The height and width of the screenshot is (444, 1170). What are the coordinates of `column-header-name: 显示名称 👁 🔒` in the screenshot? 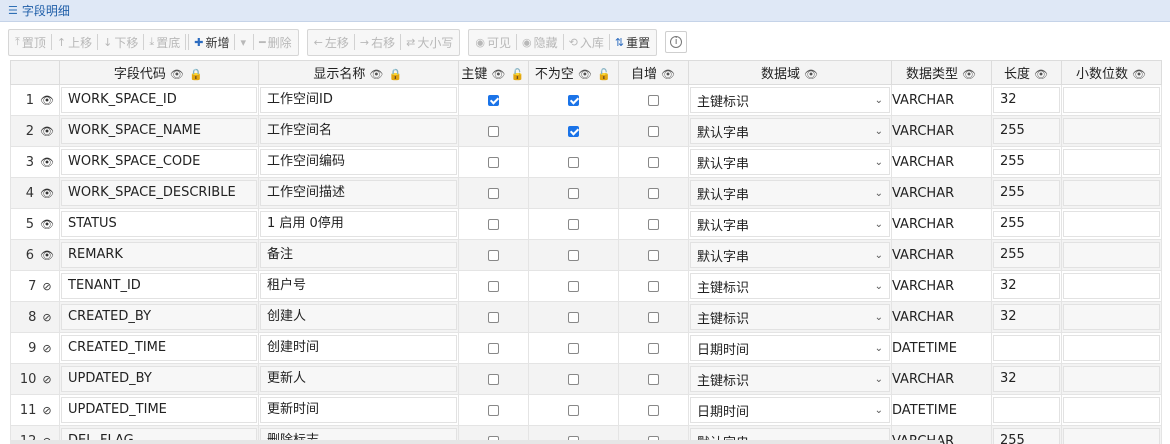 It's located at (358, 72).